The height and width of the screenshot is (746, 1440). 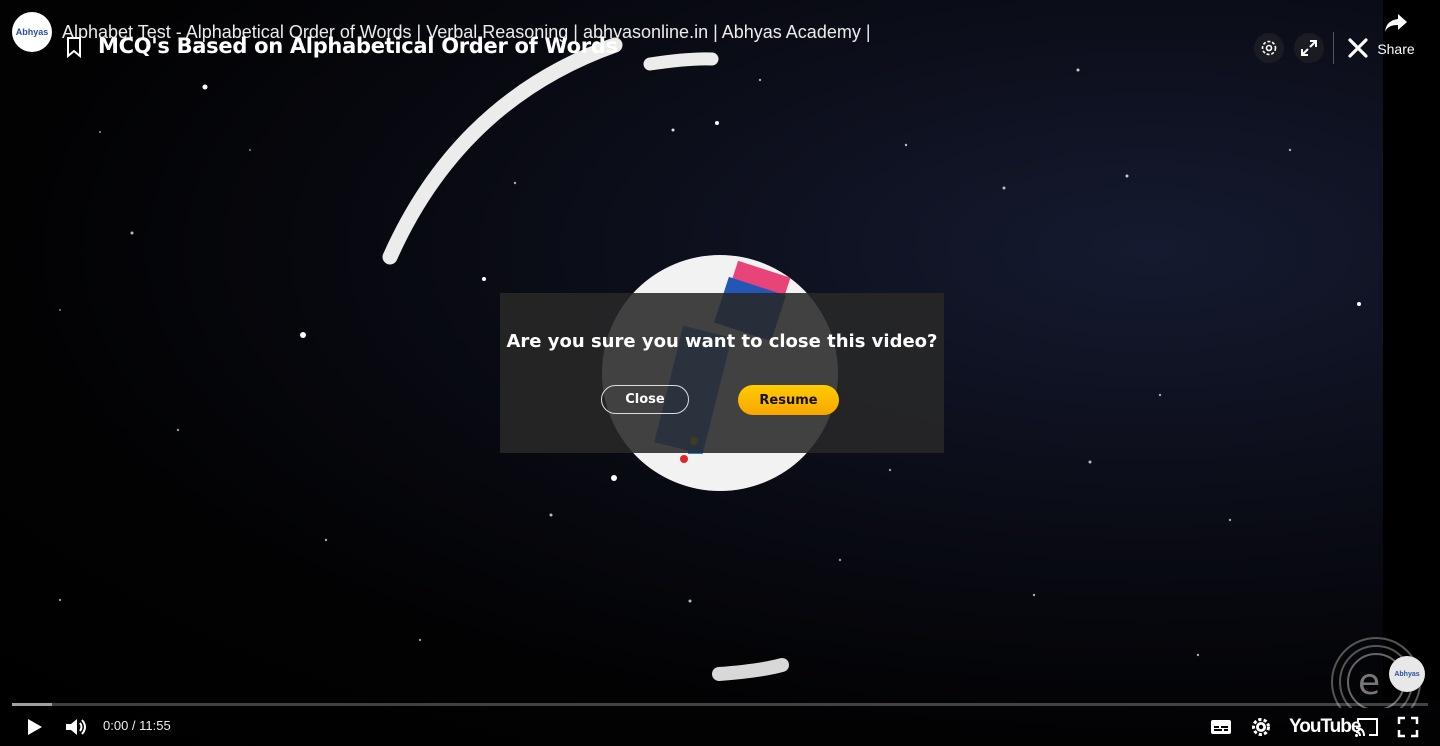 I want to click on fullscreen-icon, so click(x=1408, y=727).